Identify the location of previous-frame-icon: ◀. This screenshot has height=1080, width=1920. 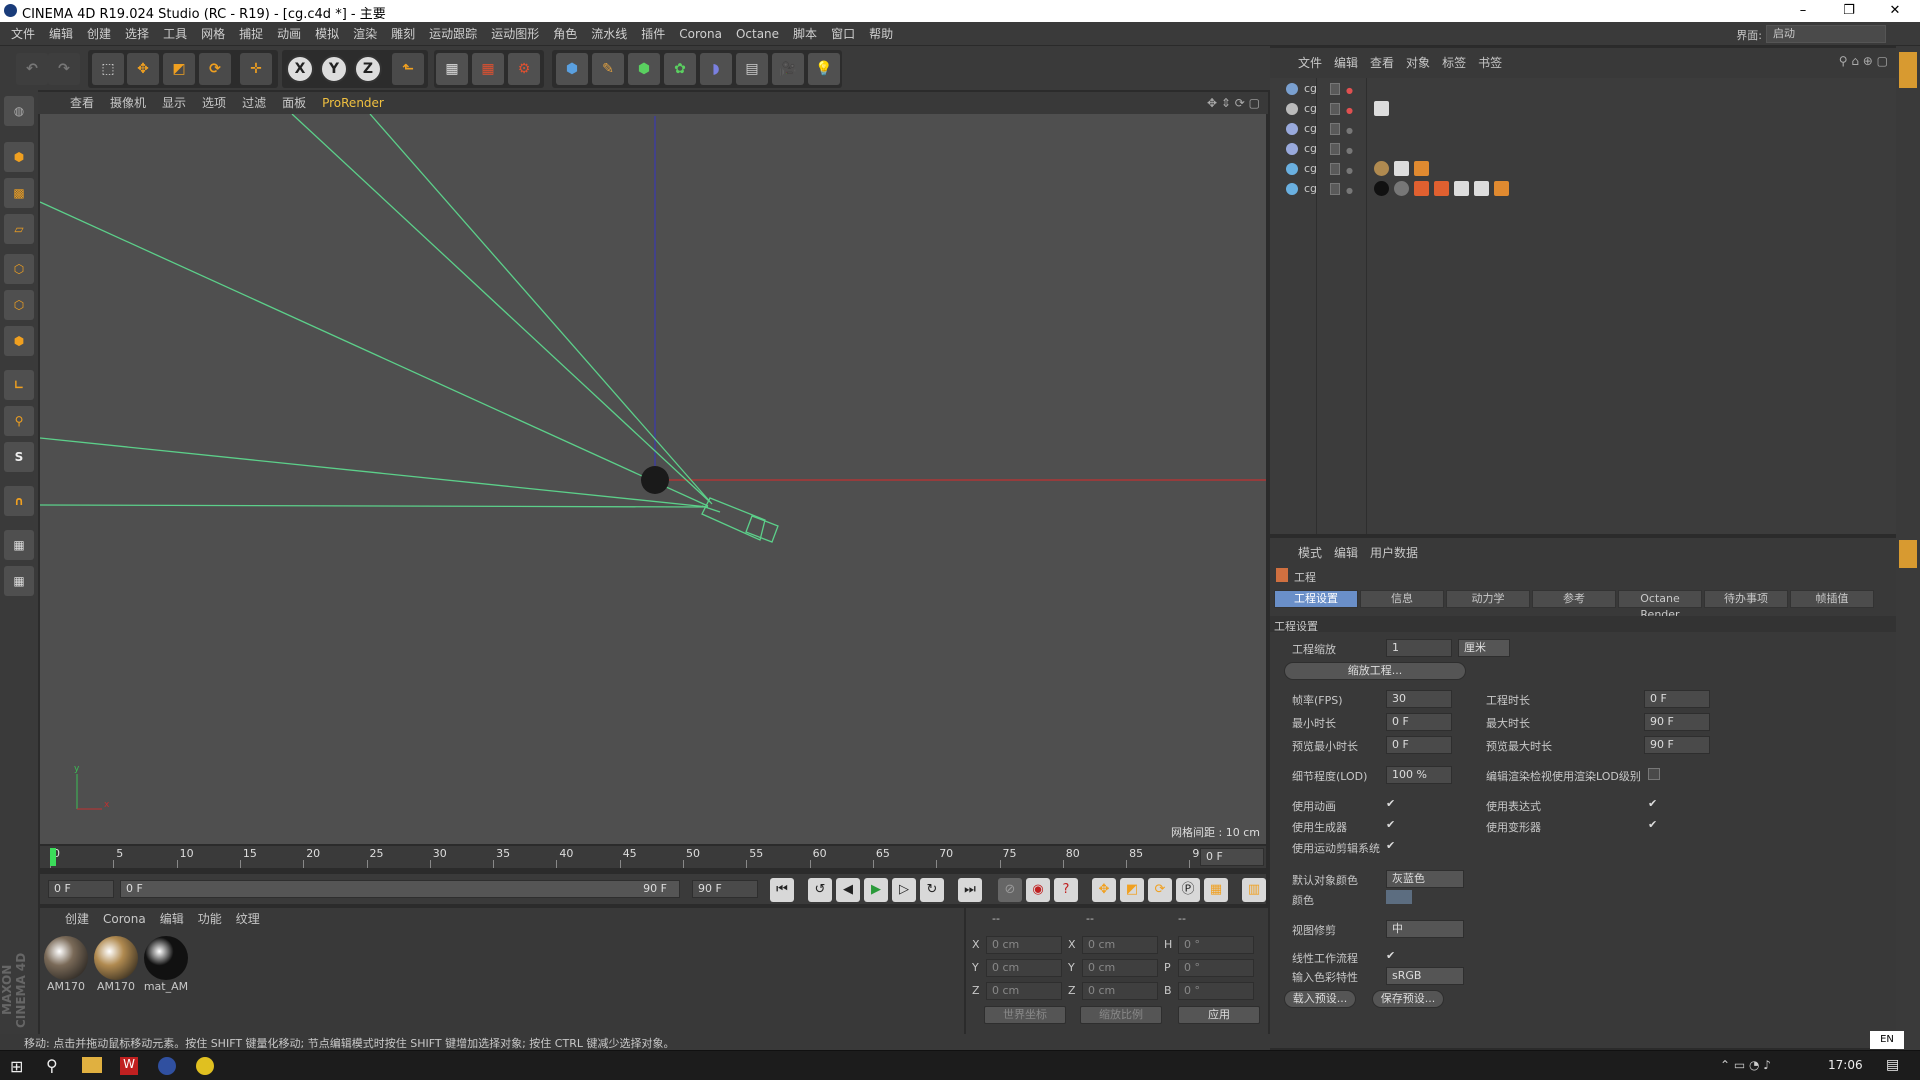
(848, 890).